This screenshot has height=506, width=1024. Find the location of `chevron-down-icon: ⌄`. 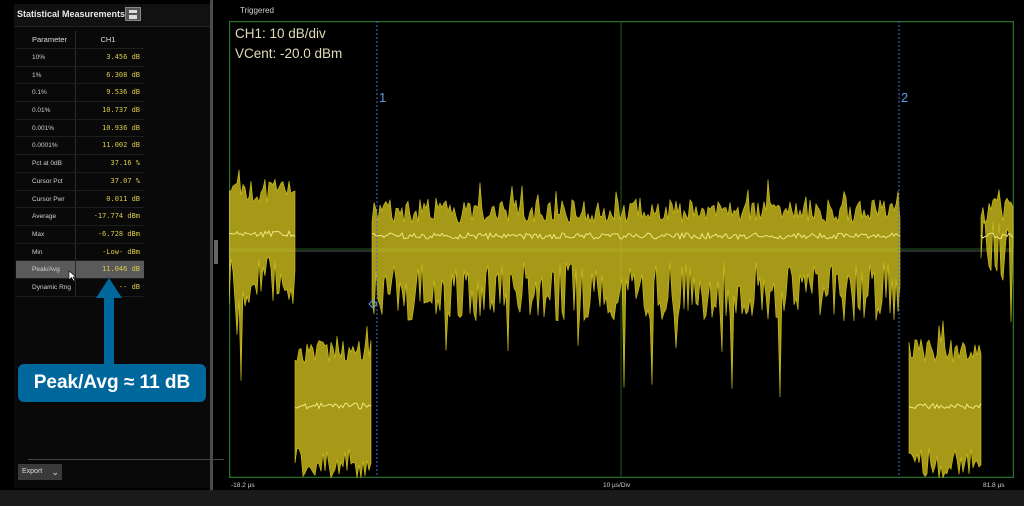

chevron-down-icon: ⌄ is located at coordinates (55, 472).